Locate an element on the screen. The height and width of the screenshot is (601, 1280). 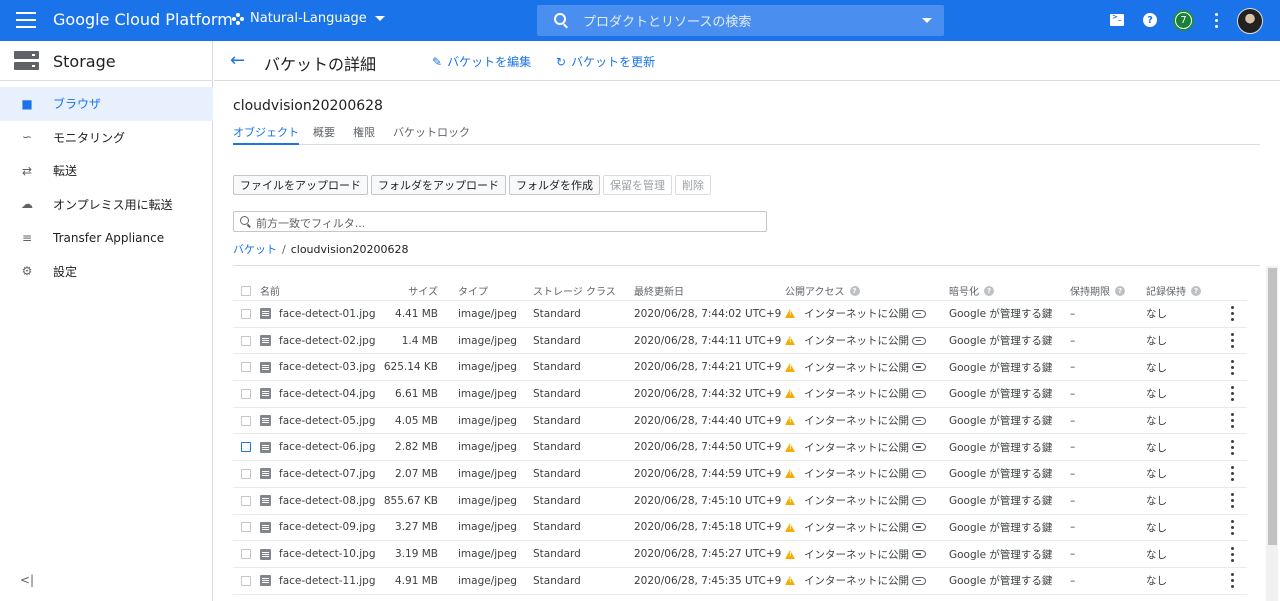
project-selector: Natural-Language is located at coordinates (308, 18).